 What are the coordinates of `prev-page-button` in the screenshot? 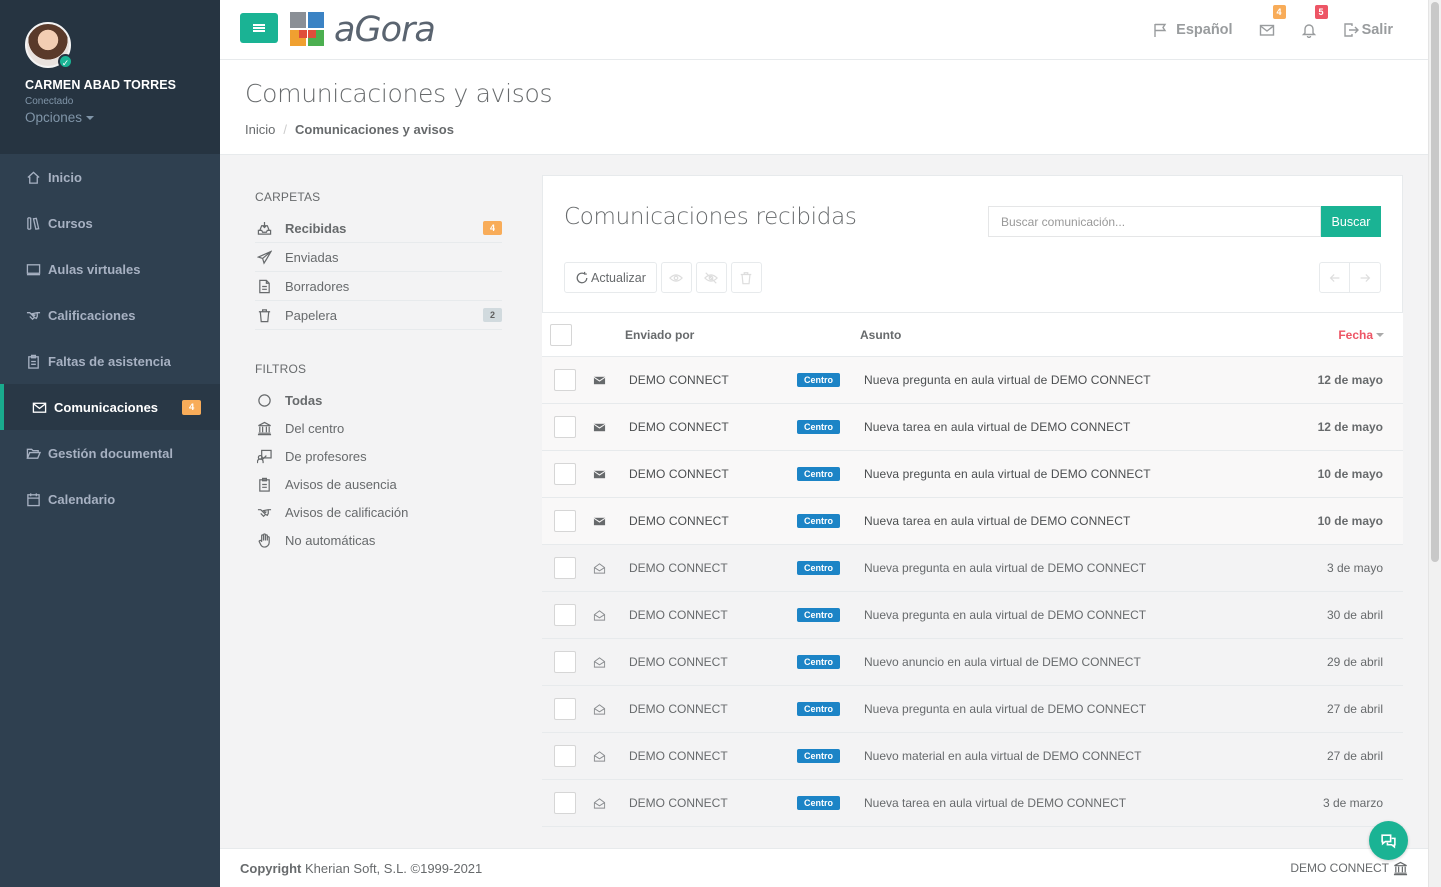 It's located at (1334, 277).